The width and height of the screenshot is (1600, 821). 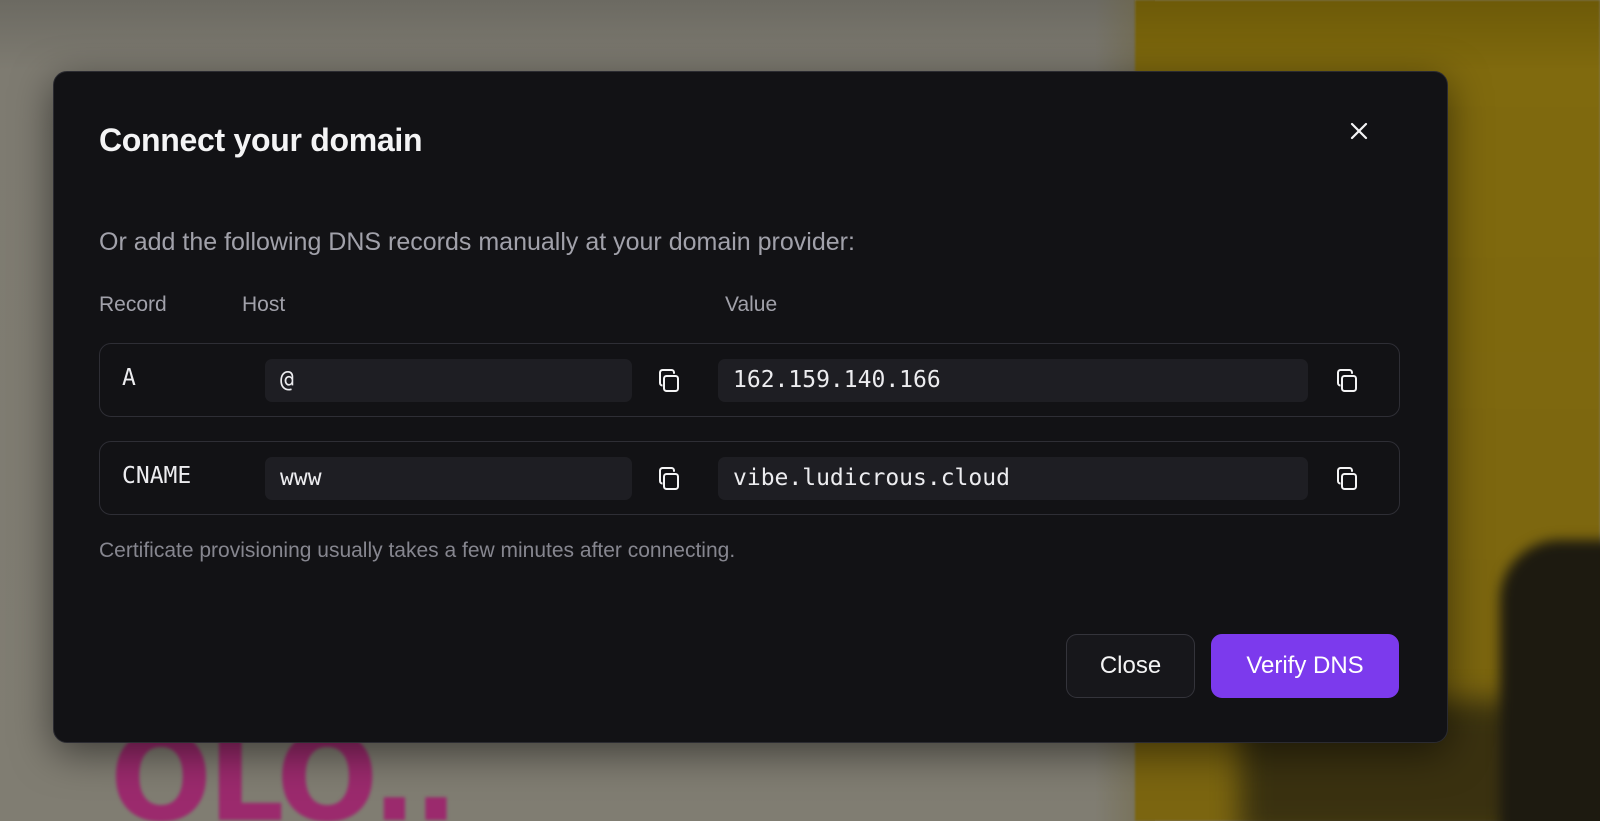 I want to click on dns-record-row: A @ 162.159.140.166, so click(x=749, y=380).